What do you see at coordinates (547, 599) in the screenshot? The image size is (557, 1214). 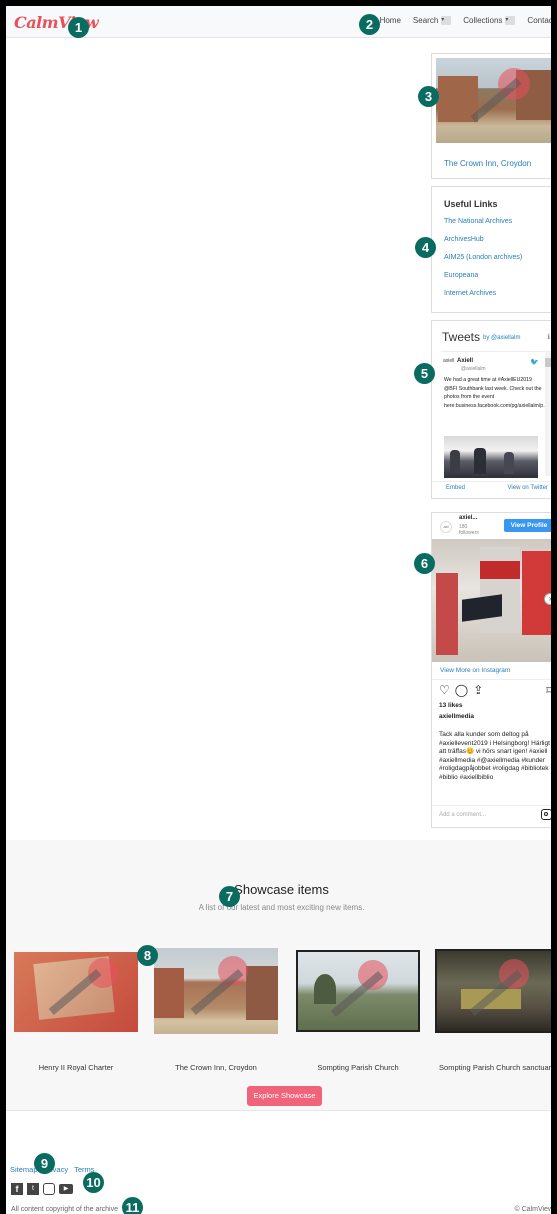 I see `chevron-right-icon: ›` at bounding box center [547, 599].